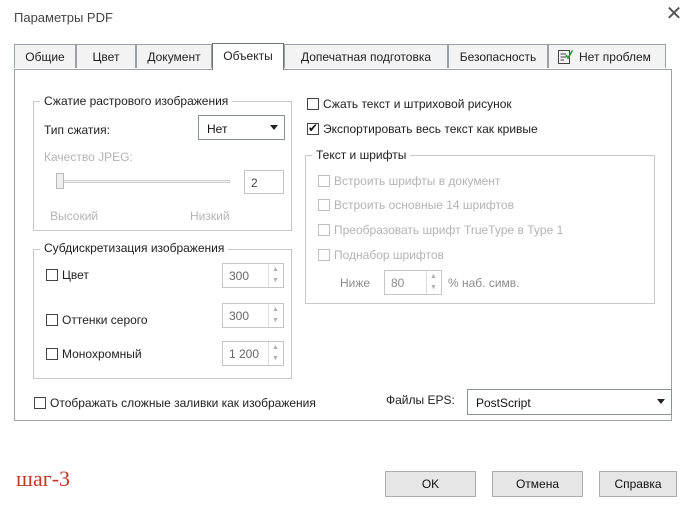  What do you see at coordinates (63, 17) in the screenshot?
I see `window-title: Параметры PDF` at bounding box center [63, 17].